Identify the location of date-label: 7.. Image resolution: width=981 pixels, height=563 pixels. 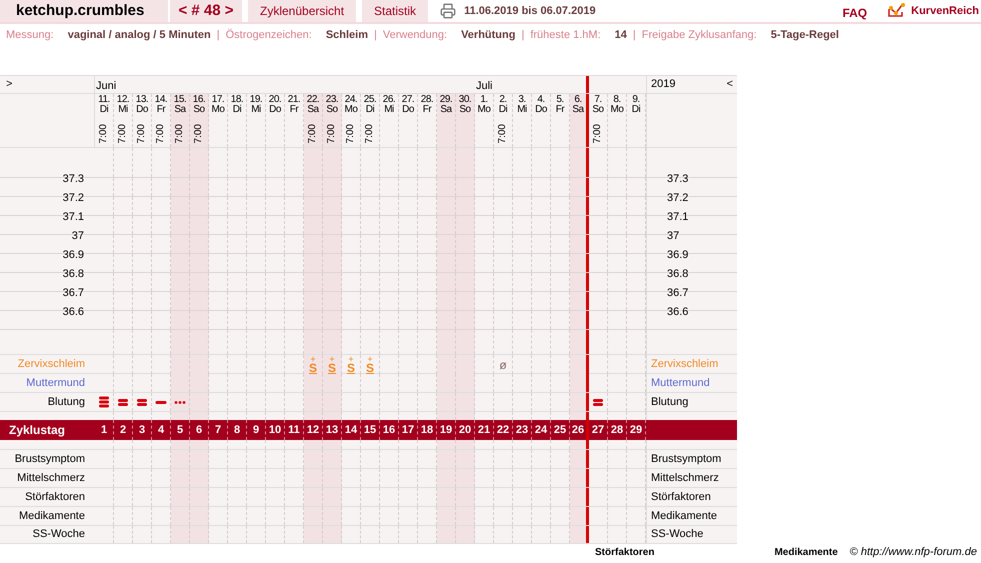
(598, 100).